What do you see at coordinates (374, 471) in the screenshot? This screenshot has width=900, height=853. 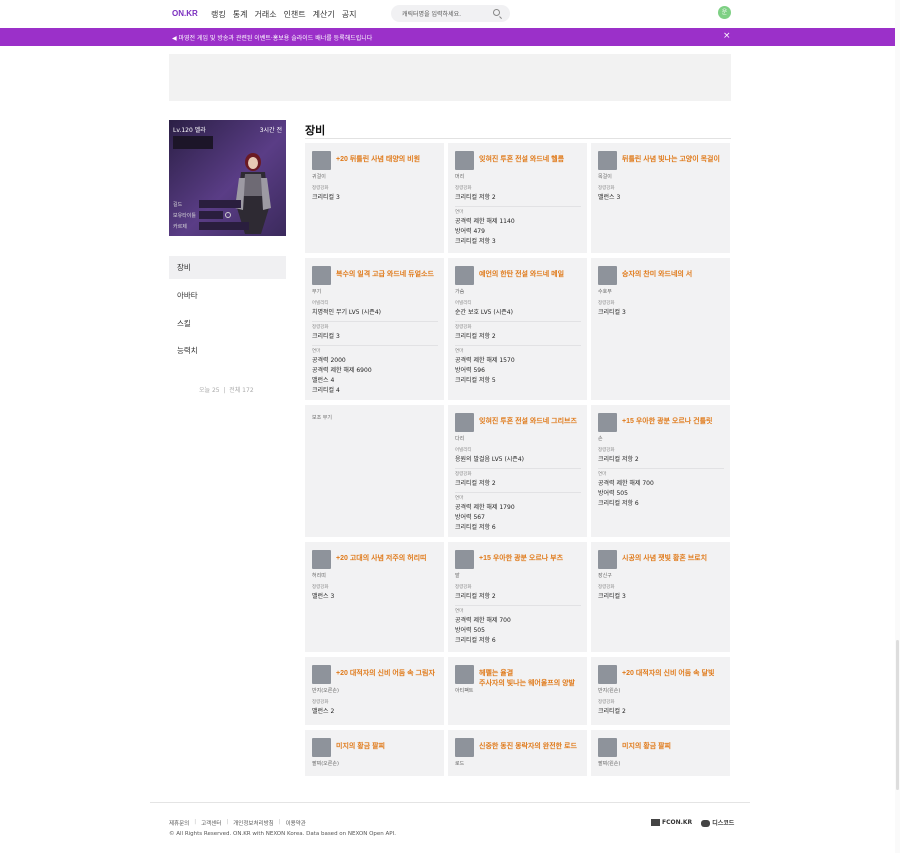 I see `equipment-card: 보조 무기` at bounding box center [374, 471].